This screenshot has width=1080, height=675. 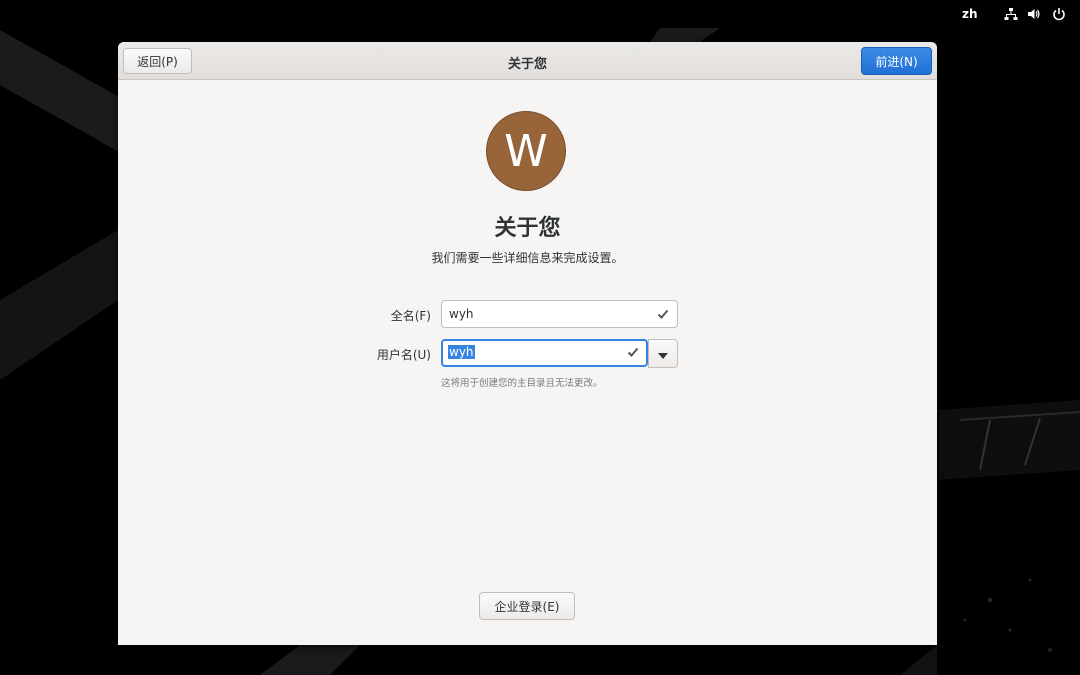 What do you see at coordinates (461, 314) in the screenshot?
I see `fullname-value: wyh` at bounding box center [461, 314].